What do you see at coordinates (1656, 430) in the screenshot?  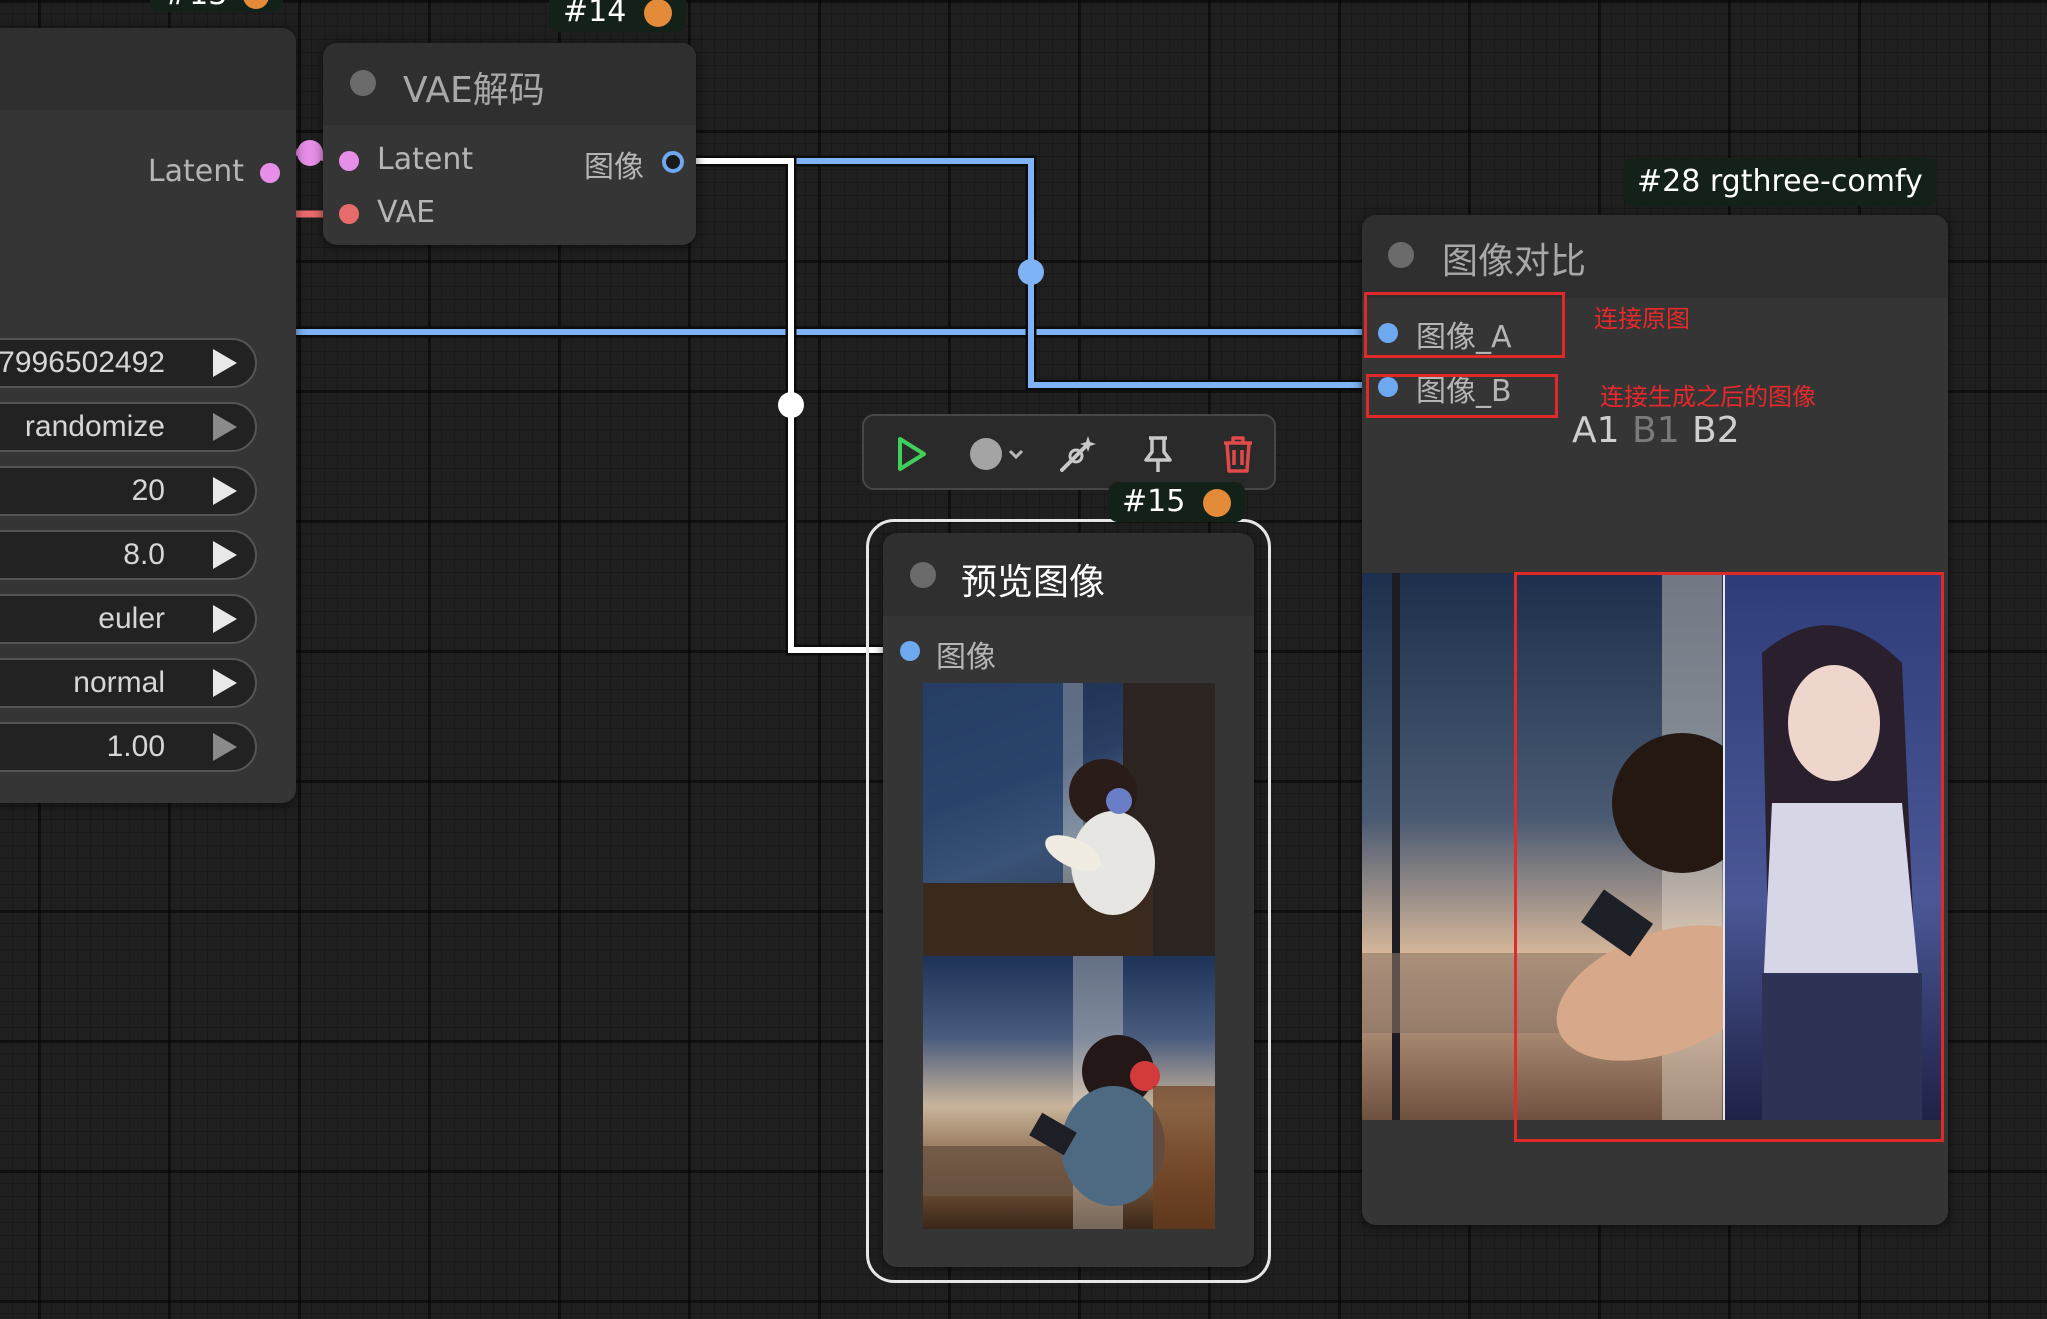 I see `compare-button-b1: B1` at bounding box center [1656, 430].